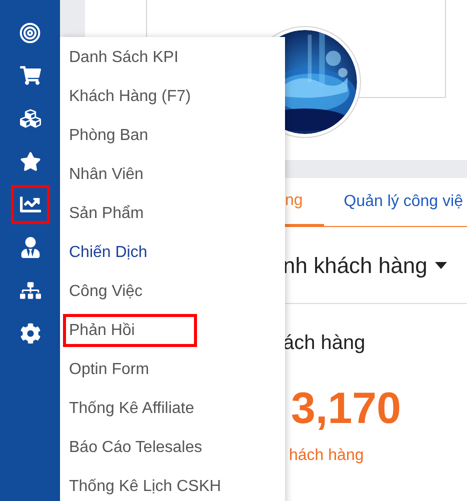  I want to click on caret-icon, so click(441, 265).